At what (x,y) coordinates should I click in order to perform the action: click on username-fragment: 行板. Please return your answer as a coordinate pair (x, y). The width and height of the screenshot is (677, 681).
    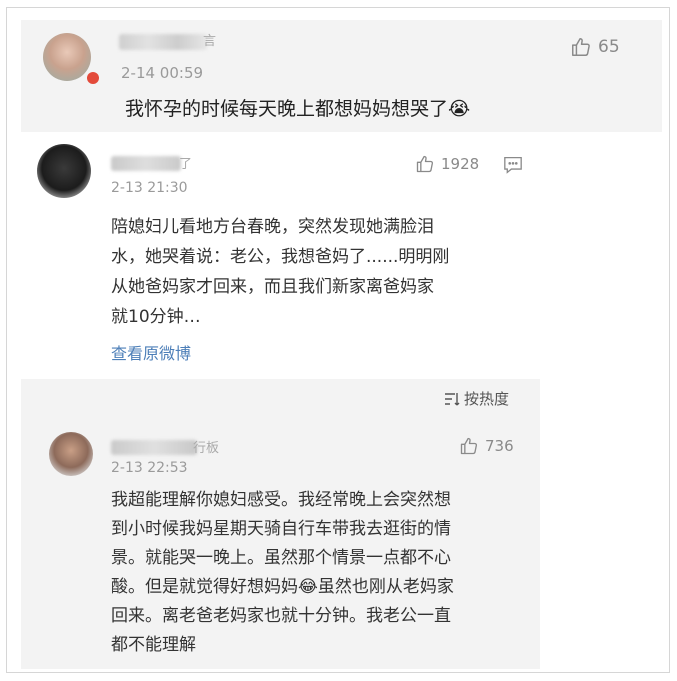
    Looking at the image, I should click on (206, 448).